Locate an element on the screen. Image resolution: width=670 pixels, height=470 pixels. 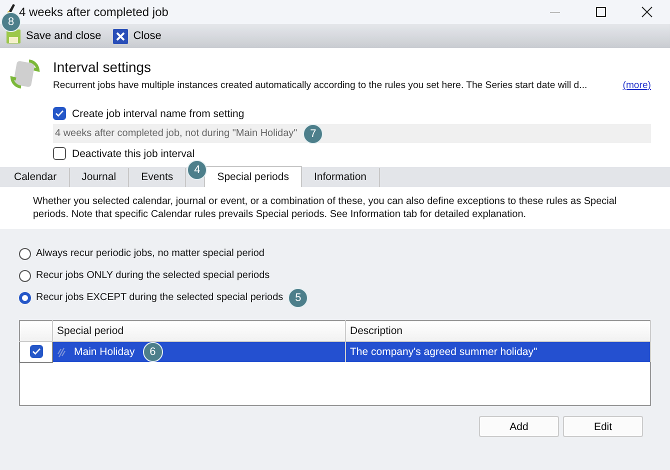
callout-badge: 6 is located at coordinates (152, 352).